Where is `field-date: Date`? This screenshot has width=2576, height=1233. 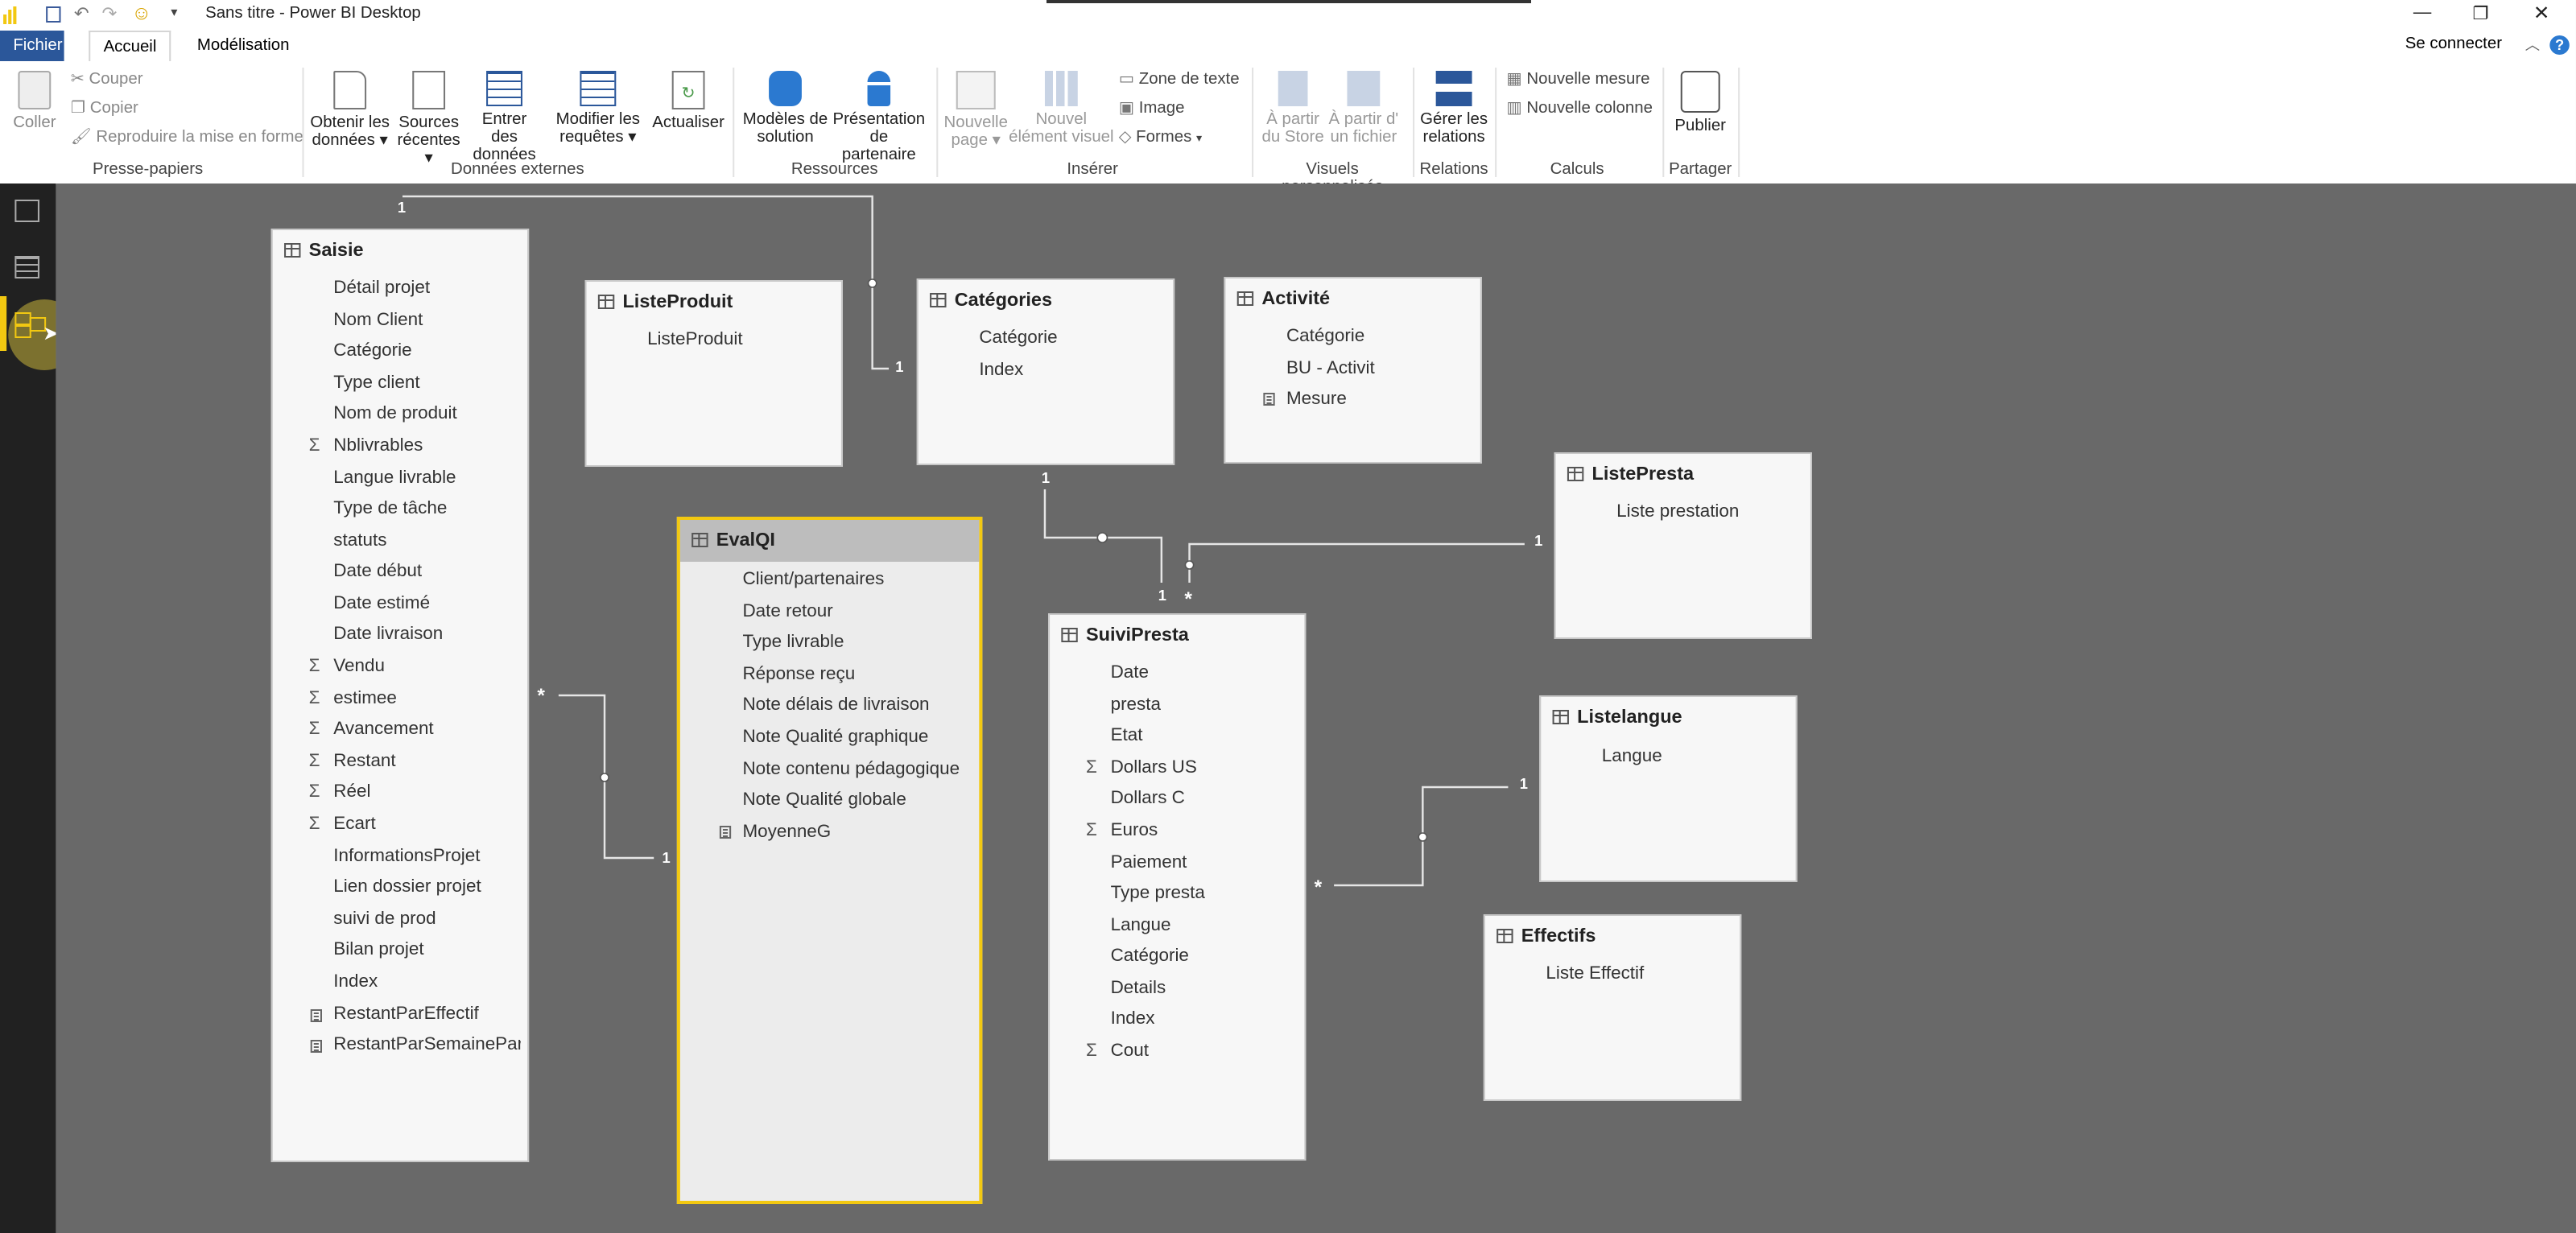 field-date: Date is located at coordinates (1130, 673).